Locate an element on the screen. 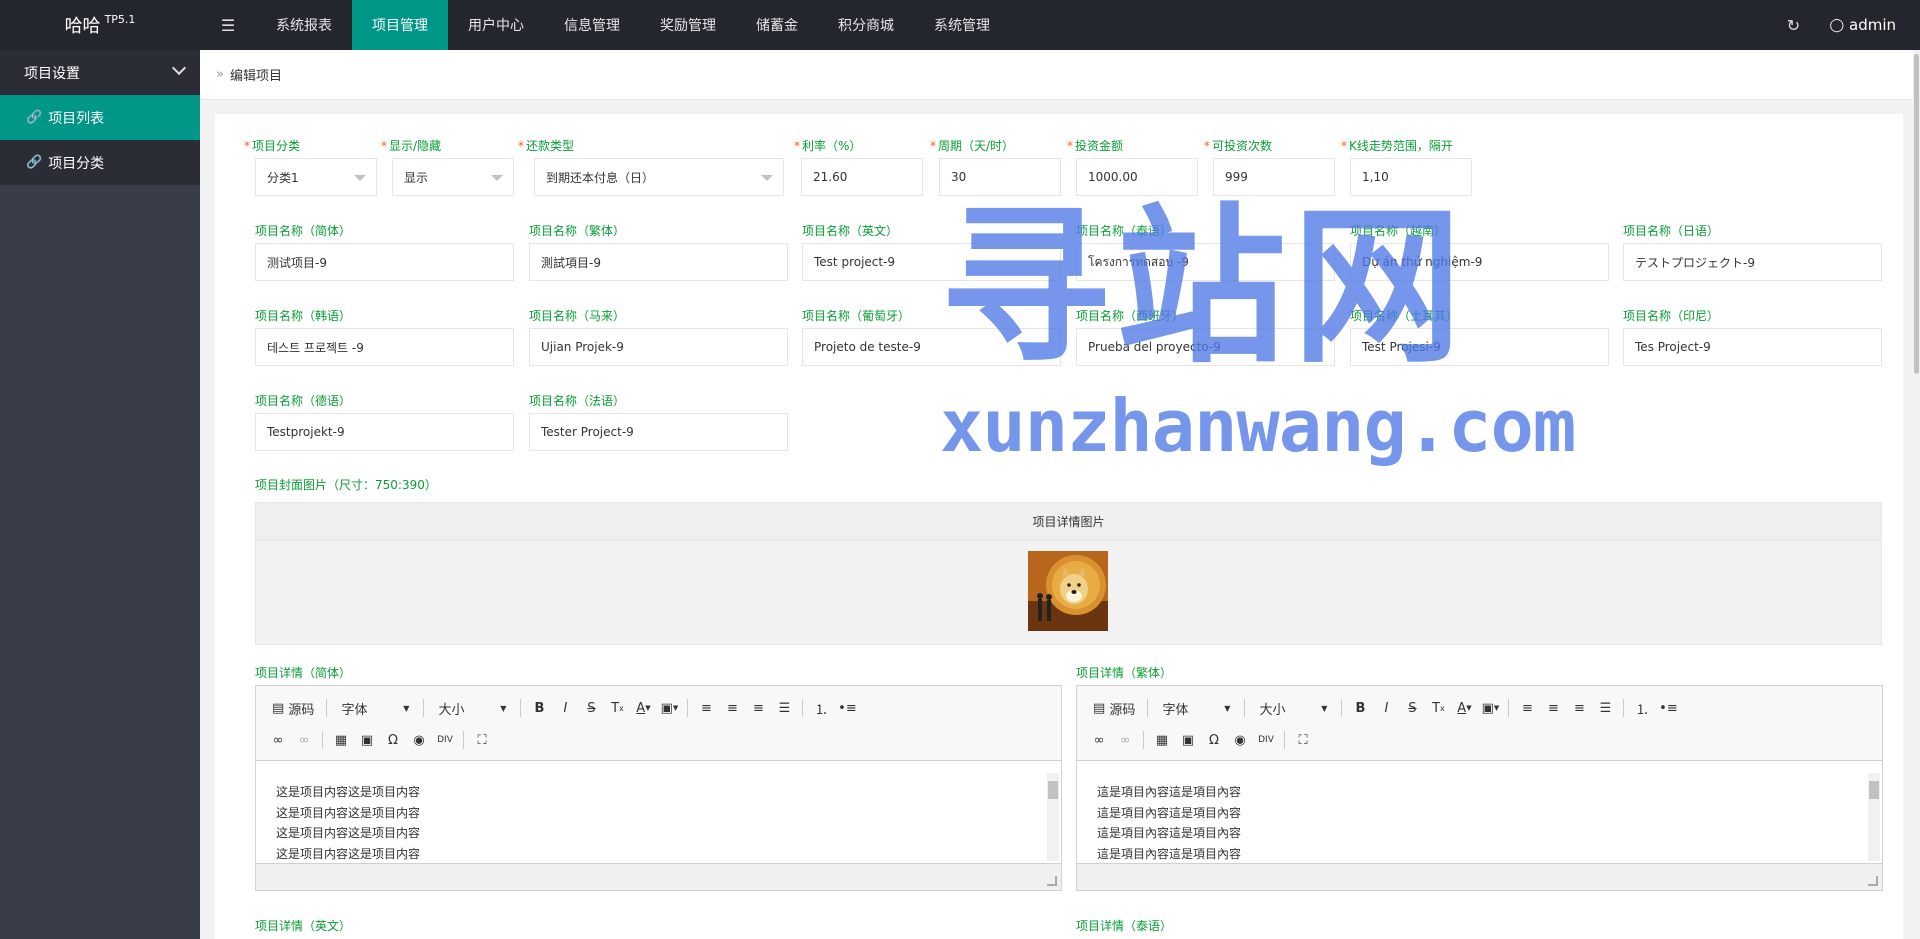  name-pt-input: Projeto de teste-9 is located at coordinates (931, 347).